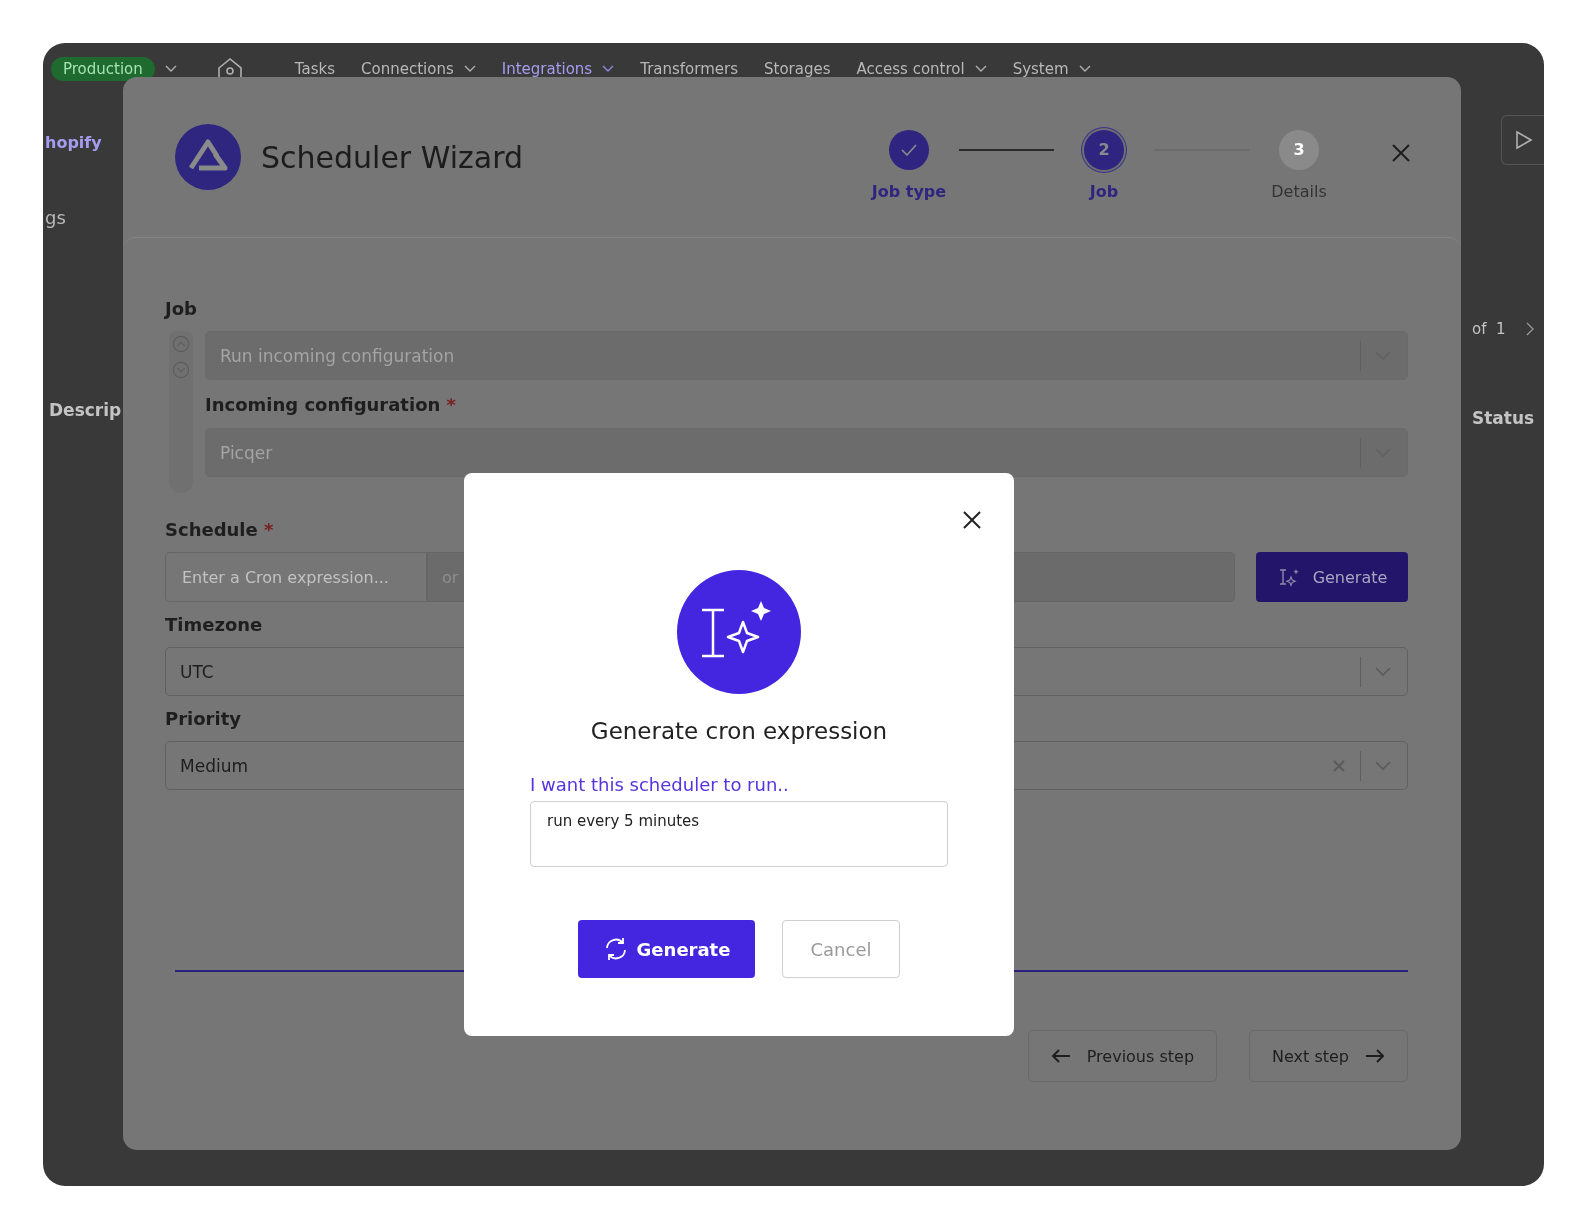 The height and width of the screenshot is (1228, 1588). I want to click on field-label: Job, so click(181, 308).